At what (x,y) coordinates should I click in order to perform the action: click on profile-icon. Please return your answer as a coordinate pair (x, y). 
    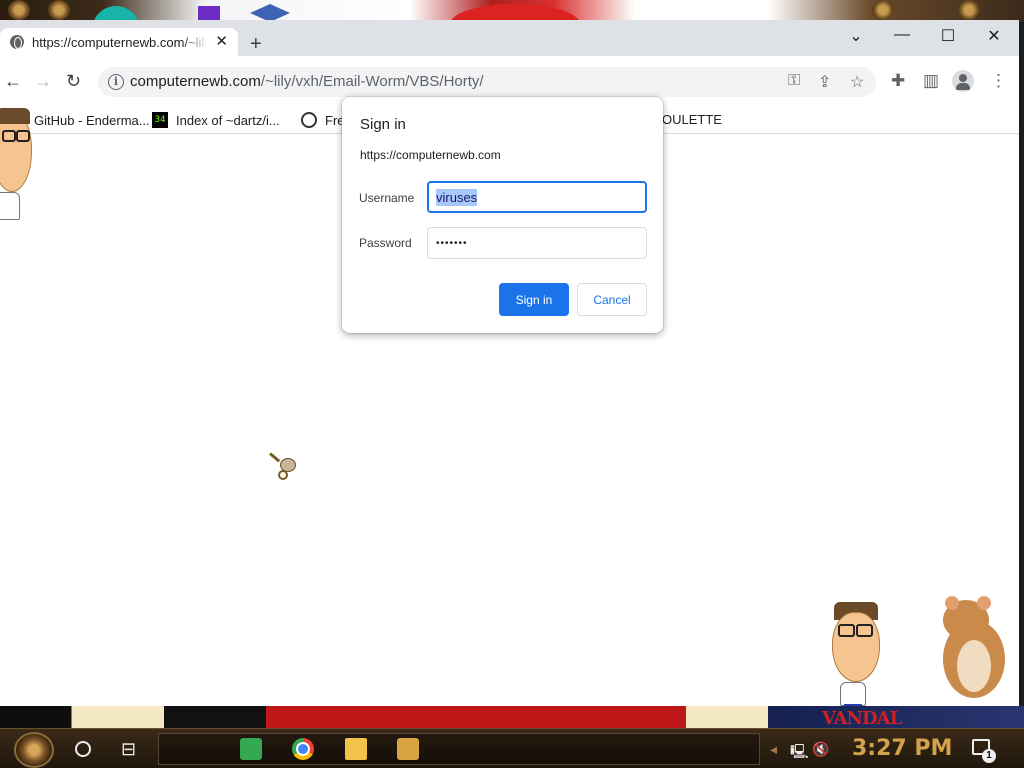
    Looking at the image, I should click on (963, 81).